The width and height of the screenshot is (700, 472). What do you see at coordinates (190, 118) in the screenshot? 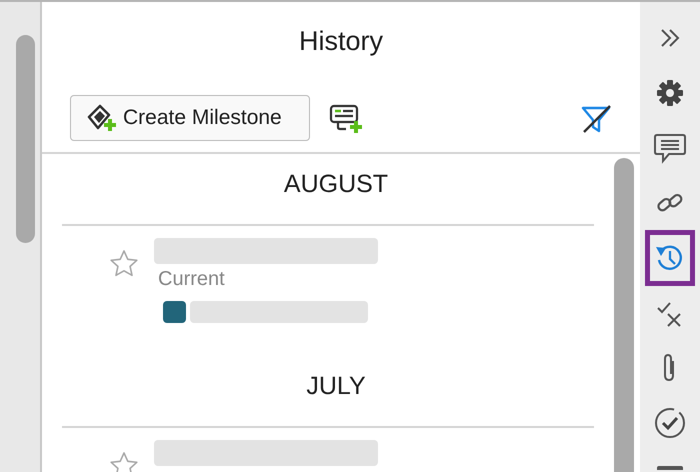
I see `create-milestone-button: Create Milestone` at bounding box center [190, 118].